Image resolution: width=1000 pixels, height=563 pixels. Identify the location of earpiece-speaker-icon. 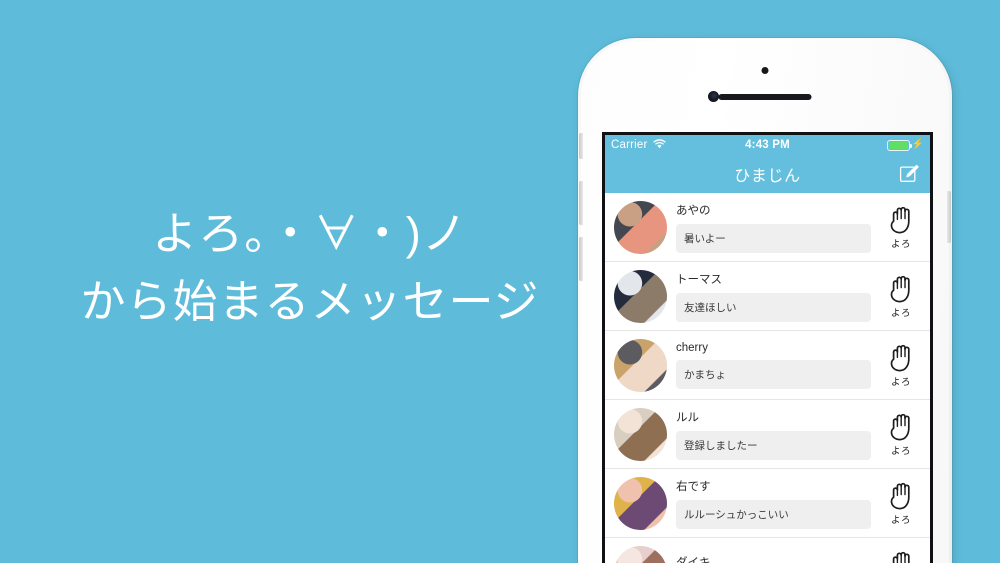
(765, 97).